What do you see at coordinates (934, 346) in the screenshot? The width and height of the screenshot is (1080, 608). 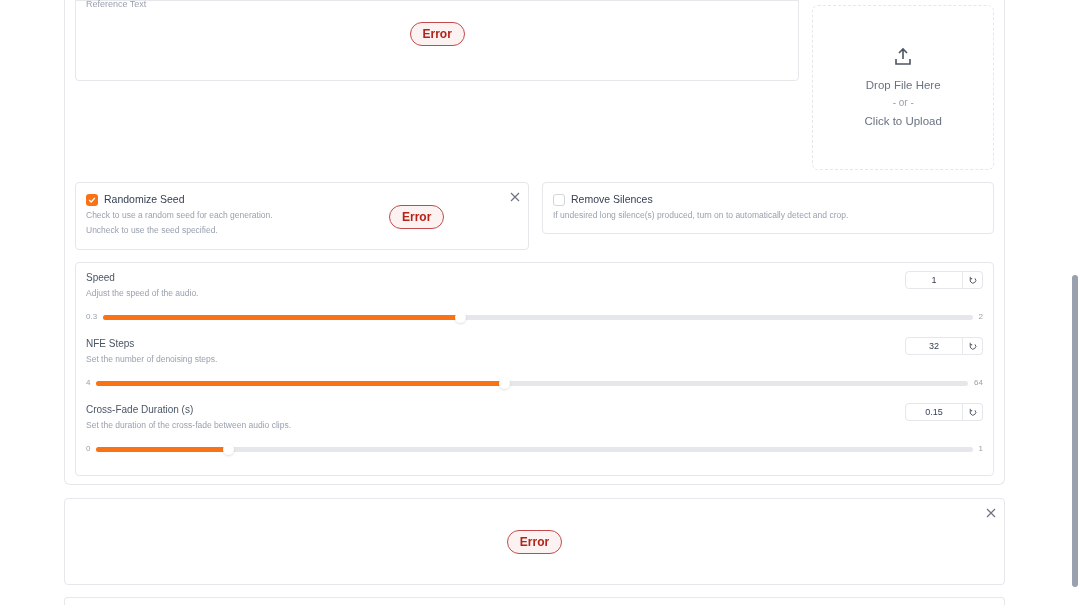 I see `number-field: 32` at bounding box center [934, 346].